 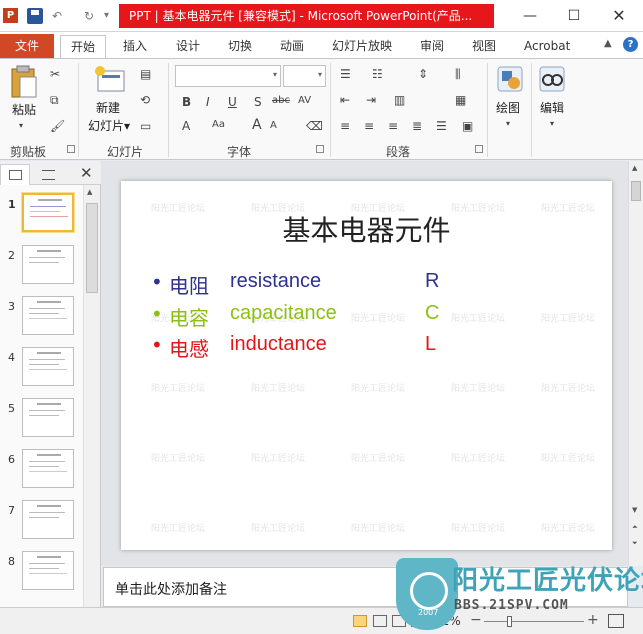 I want to click on redo-icon: ↻, so click(x=89, y=16).